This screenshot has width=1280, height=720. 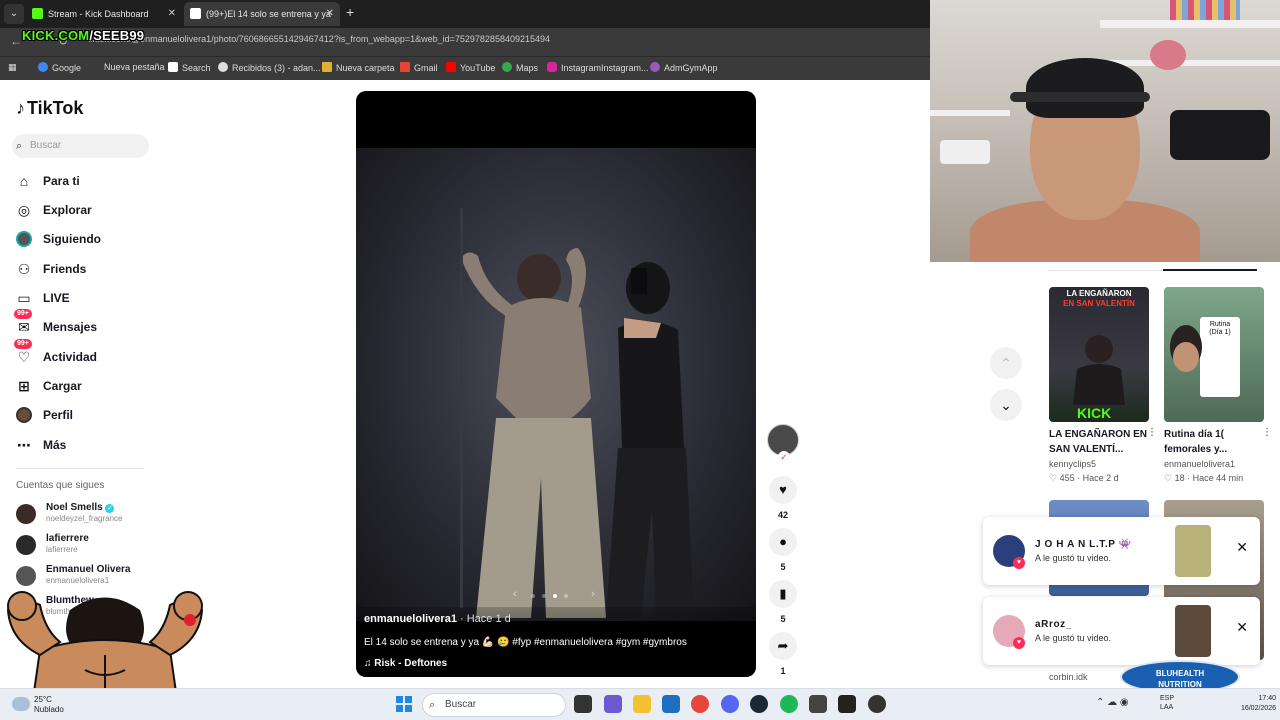 What do you see at coordinates (16, 41) in the screenshot?
I see `back-icon: ←` at bounding box center [16, 41].